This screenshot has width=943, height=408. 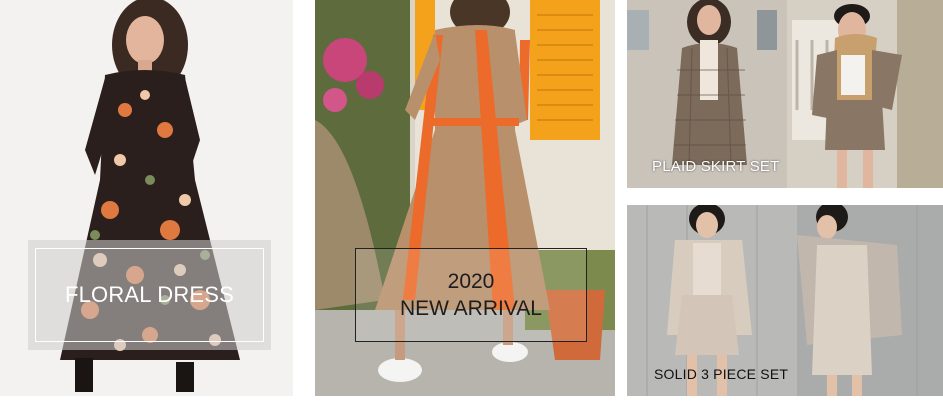 I want to click on new-arrival-label-box: 2020 NEW ARRIVAL, so click(x=471, y=295).